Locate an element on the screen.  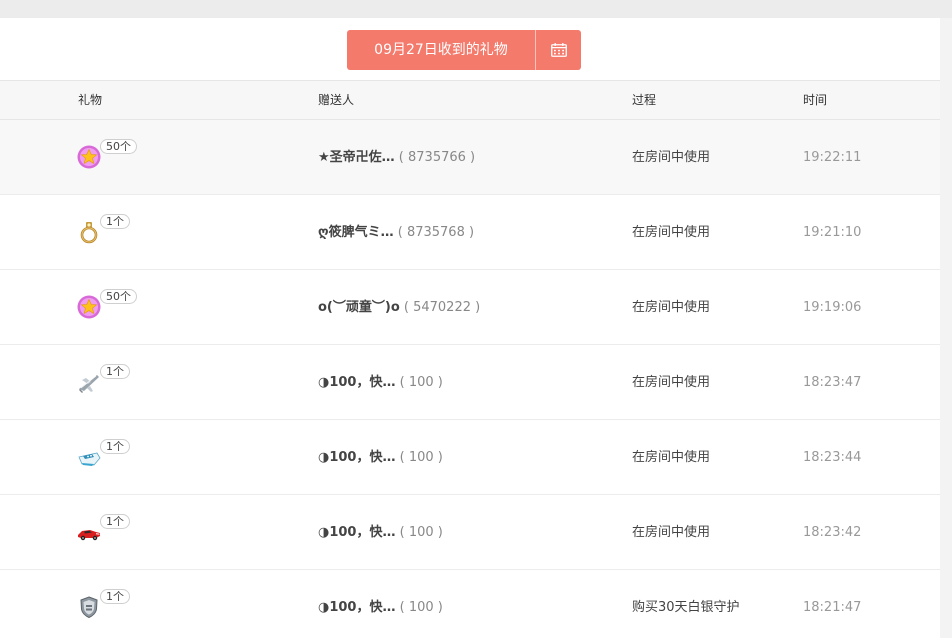
calendar-icon is located at coordinates (558, 50).